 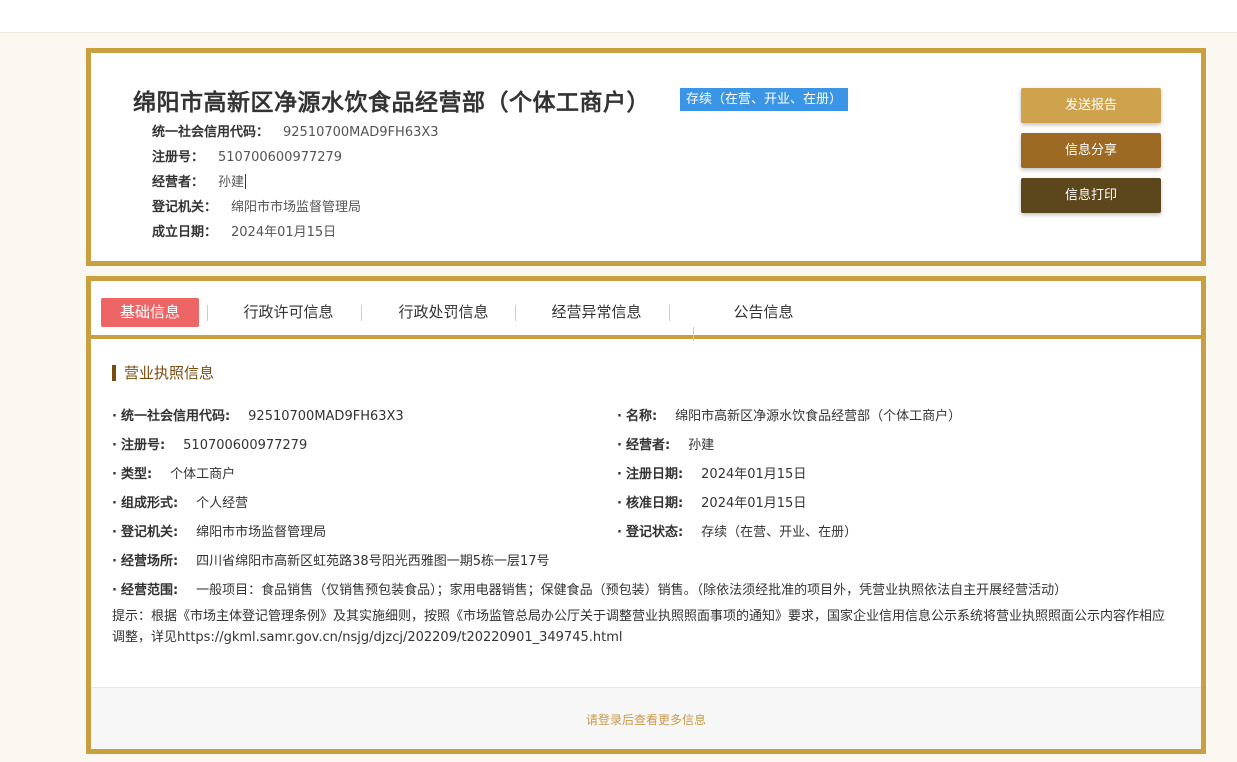 I want to click on top-bar, so click(x=618, y=16).